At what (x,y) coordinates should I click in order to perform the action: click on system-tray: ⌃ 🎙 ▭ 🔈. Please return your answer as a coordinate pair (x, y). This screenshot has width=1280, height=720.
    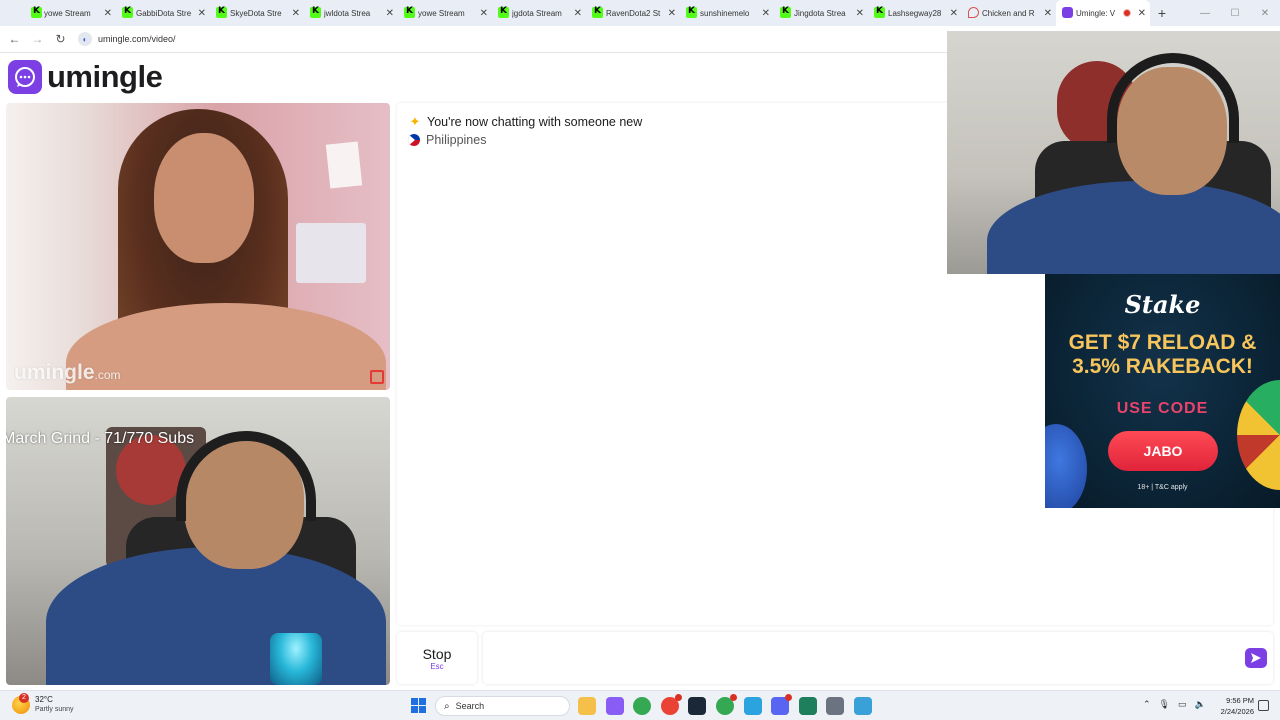
    Looking at the image, I should click on (1178, 704).